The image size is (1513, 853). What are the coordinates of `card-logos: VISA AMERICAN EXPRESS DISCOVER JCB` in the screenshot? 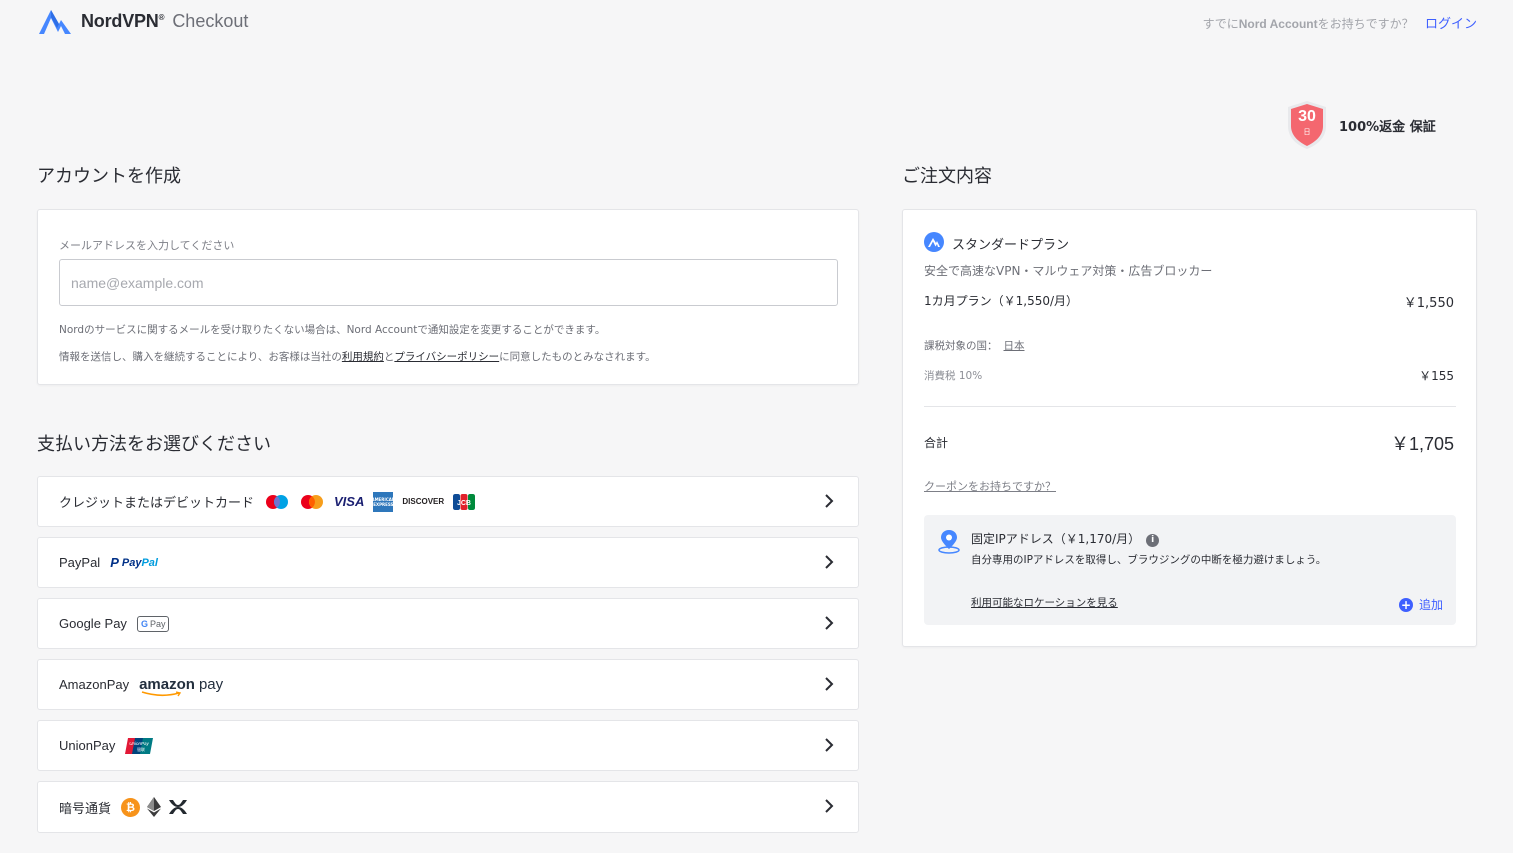 It's located at (374, 501).